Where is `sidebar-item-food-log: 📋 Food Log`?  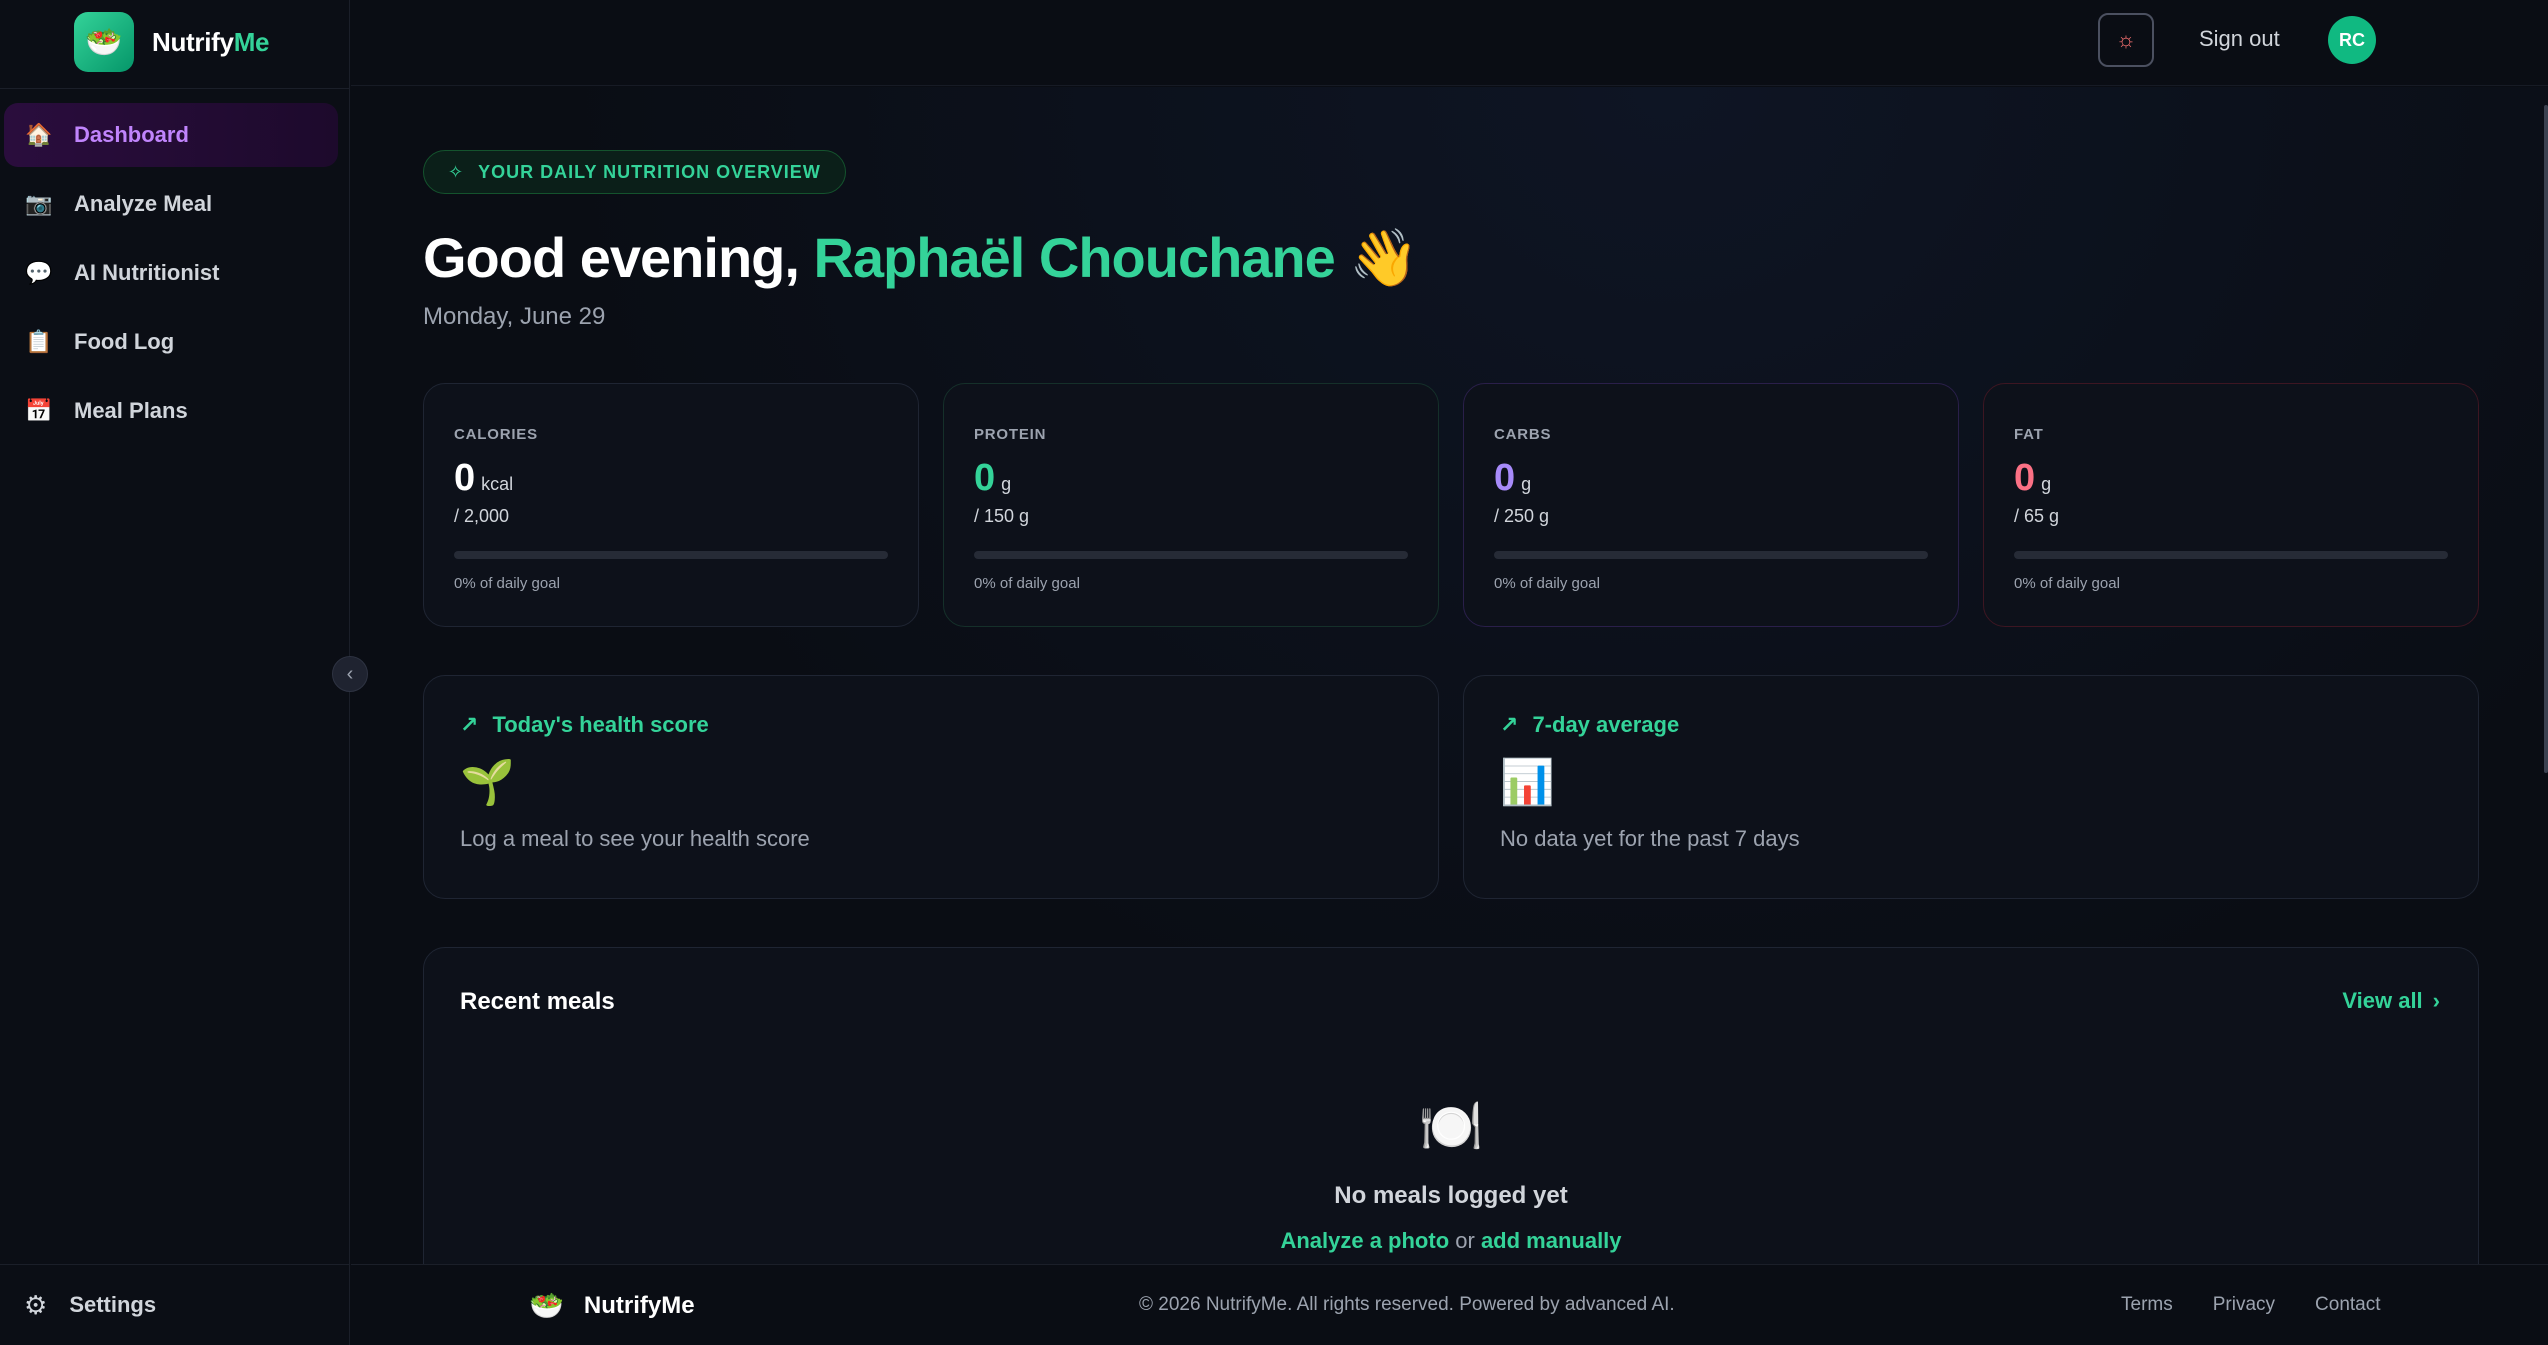
sidebar-item-food-log: 📋 Food Log is located at coordinates (171, 342).